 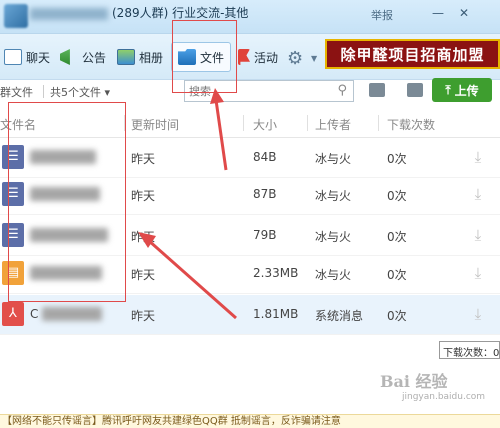 What do you see at coordinates (382, 15) in the screenshot?
I see `report-link: 举报` at bounding box center [382, 15].